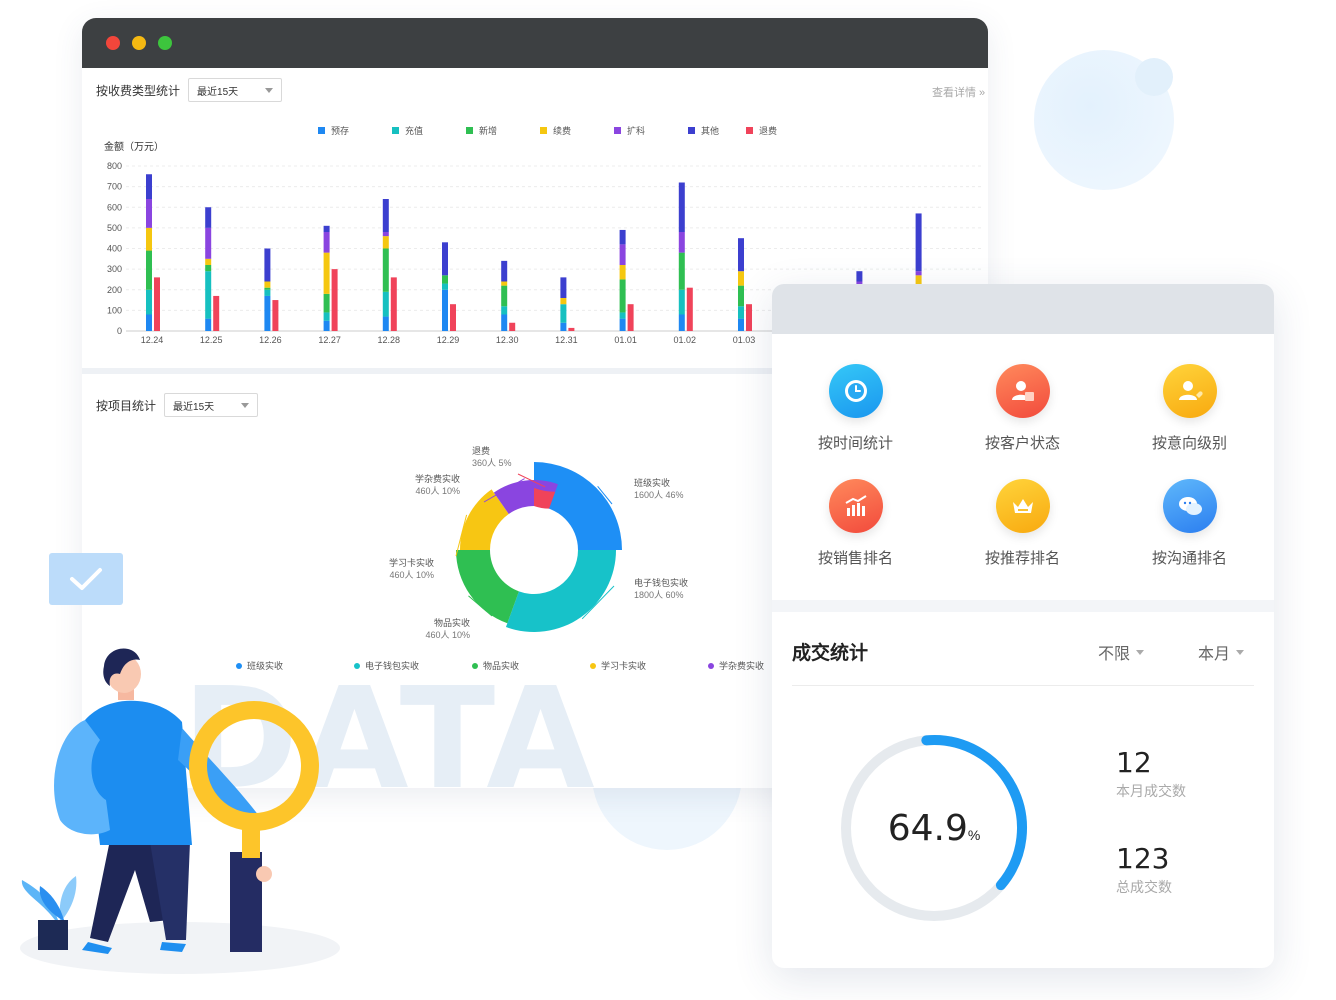 The height and width of the screenshot is (1000, 1336). Describe the element at coordinates (152, 340) in the screenshot. I see `x-tick-label: 12.24` at that location.